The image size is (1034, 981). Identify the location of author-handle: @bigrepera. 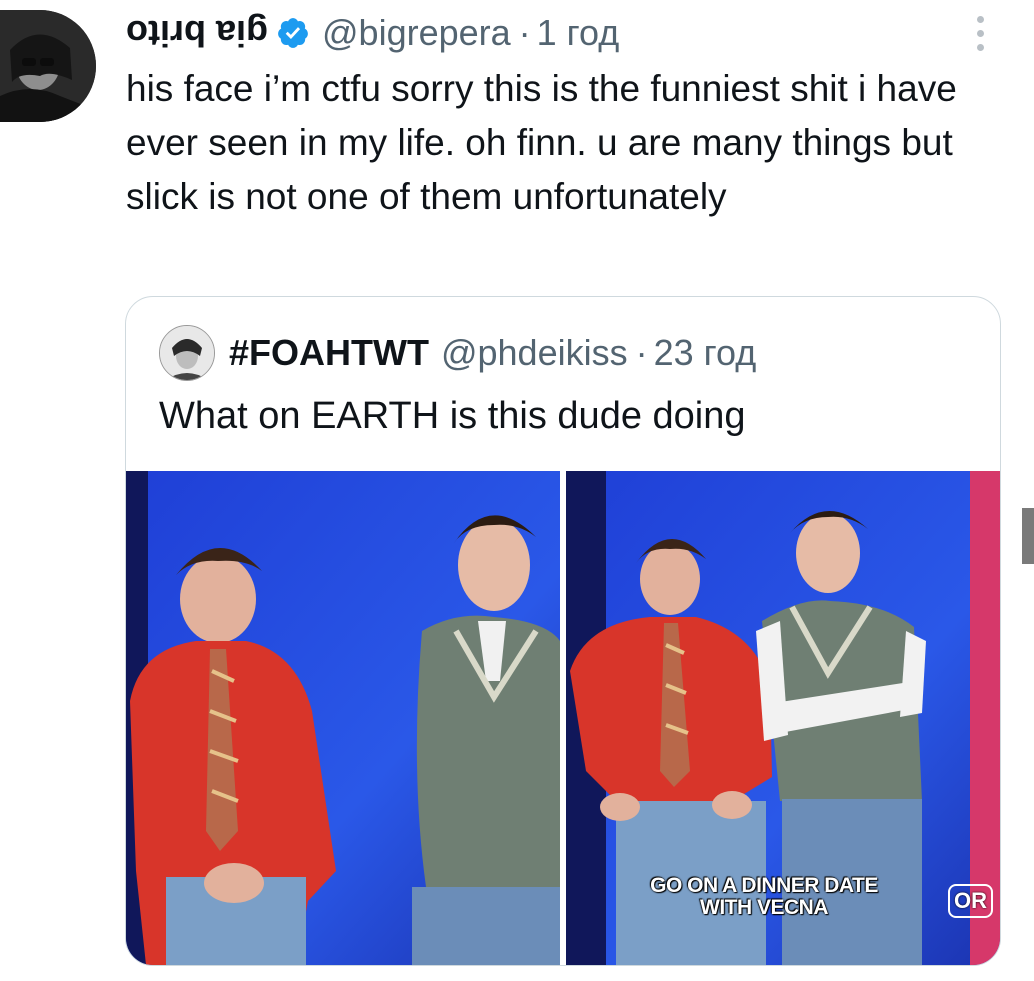
(416, 33).